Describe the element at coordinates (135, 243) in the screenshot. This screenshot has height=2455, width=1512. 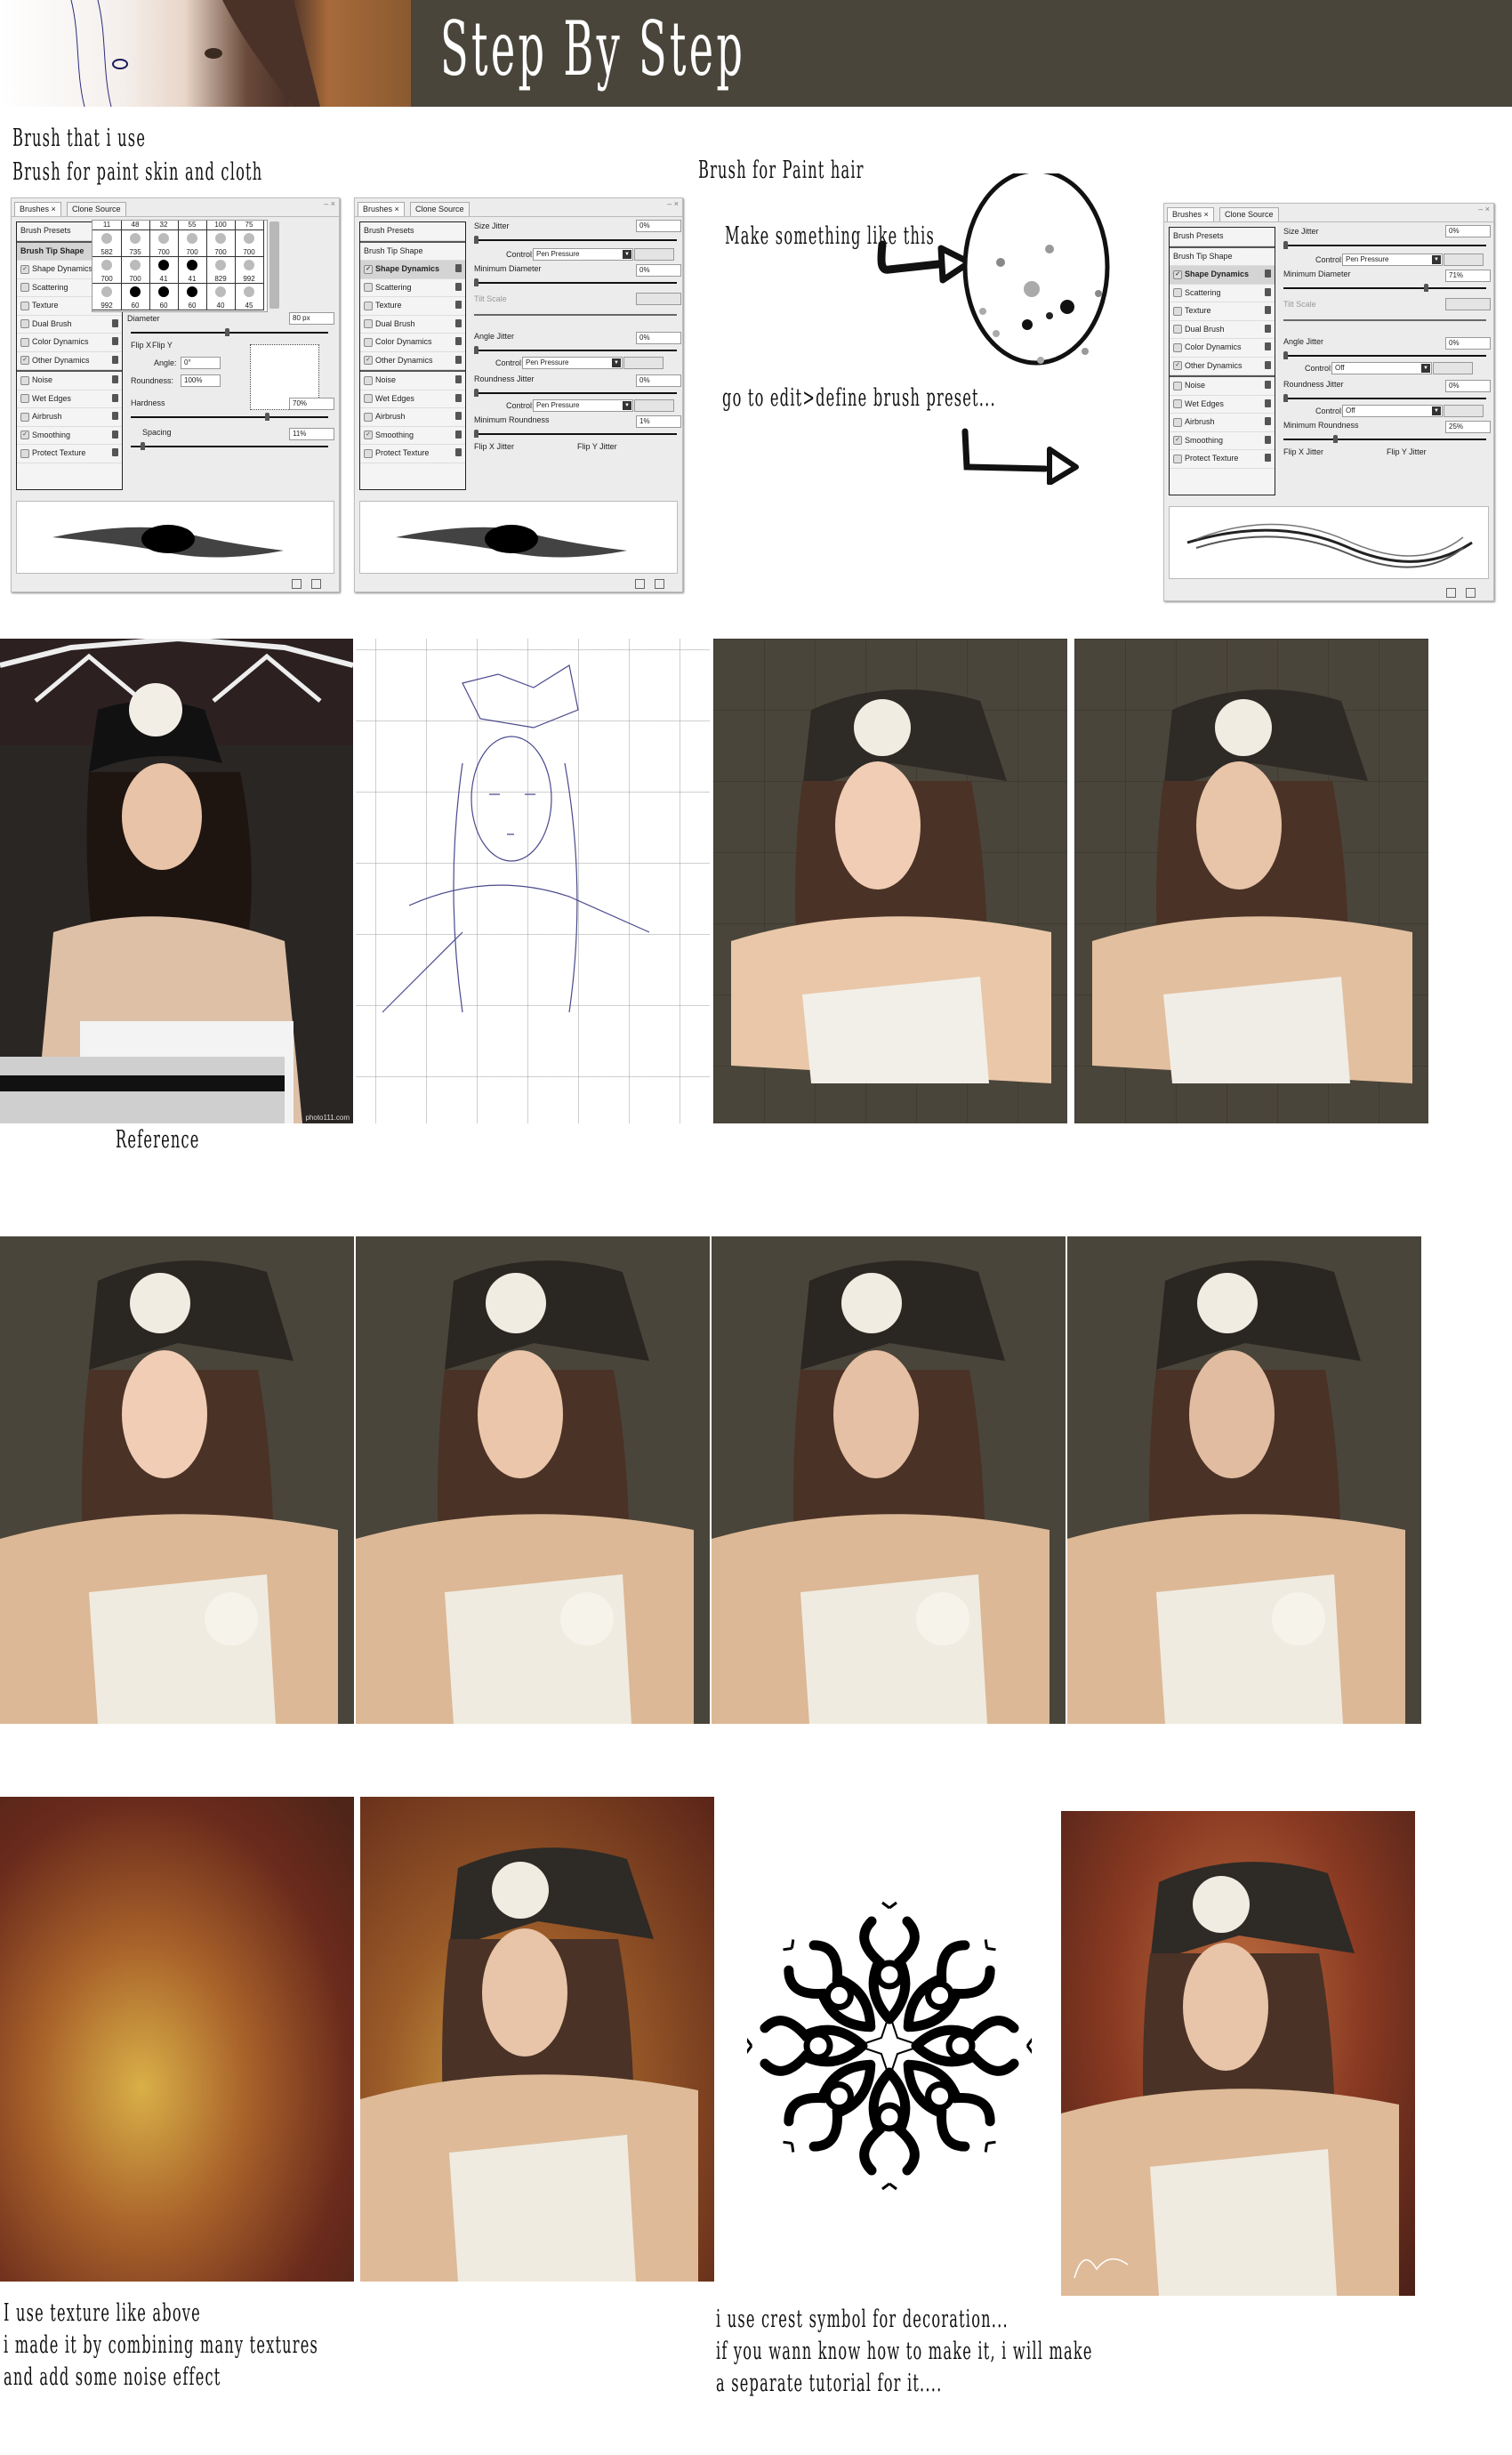
I see `brush-preset: 735` at that location.